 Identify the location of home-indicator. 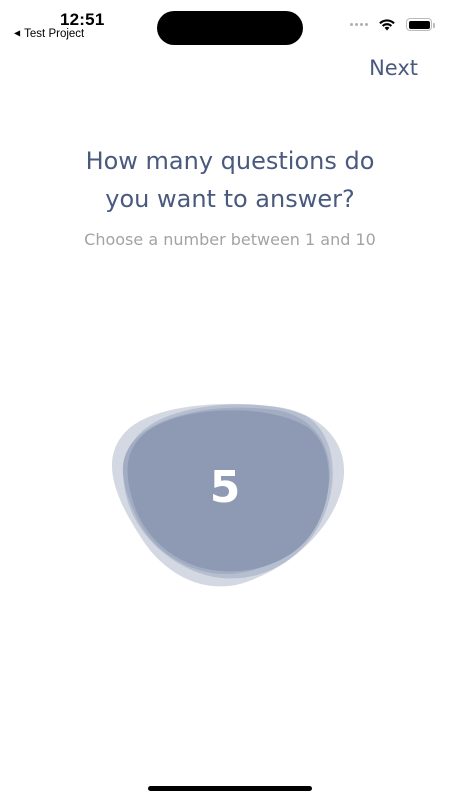
(230, 788).